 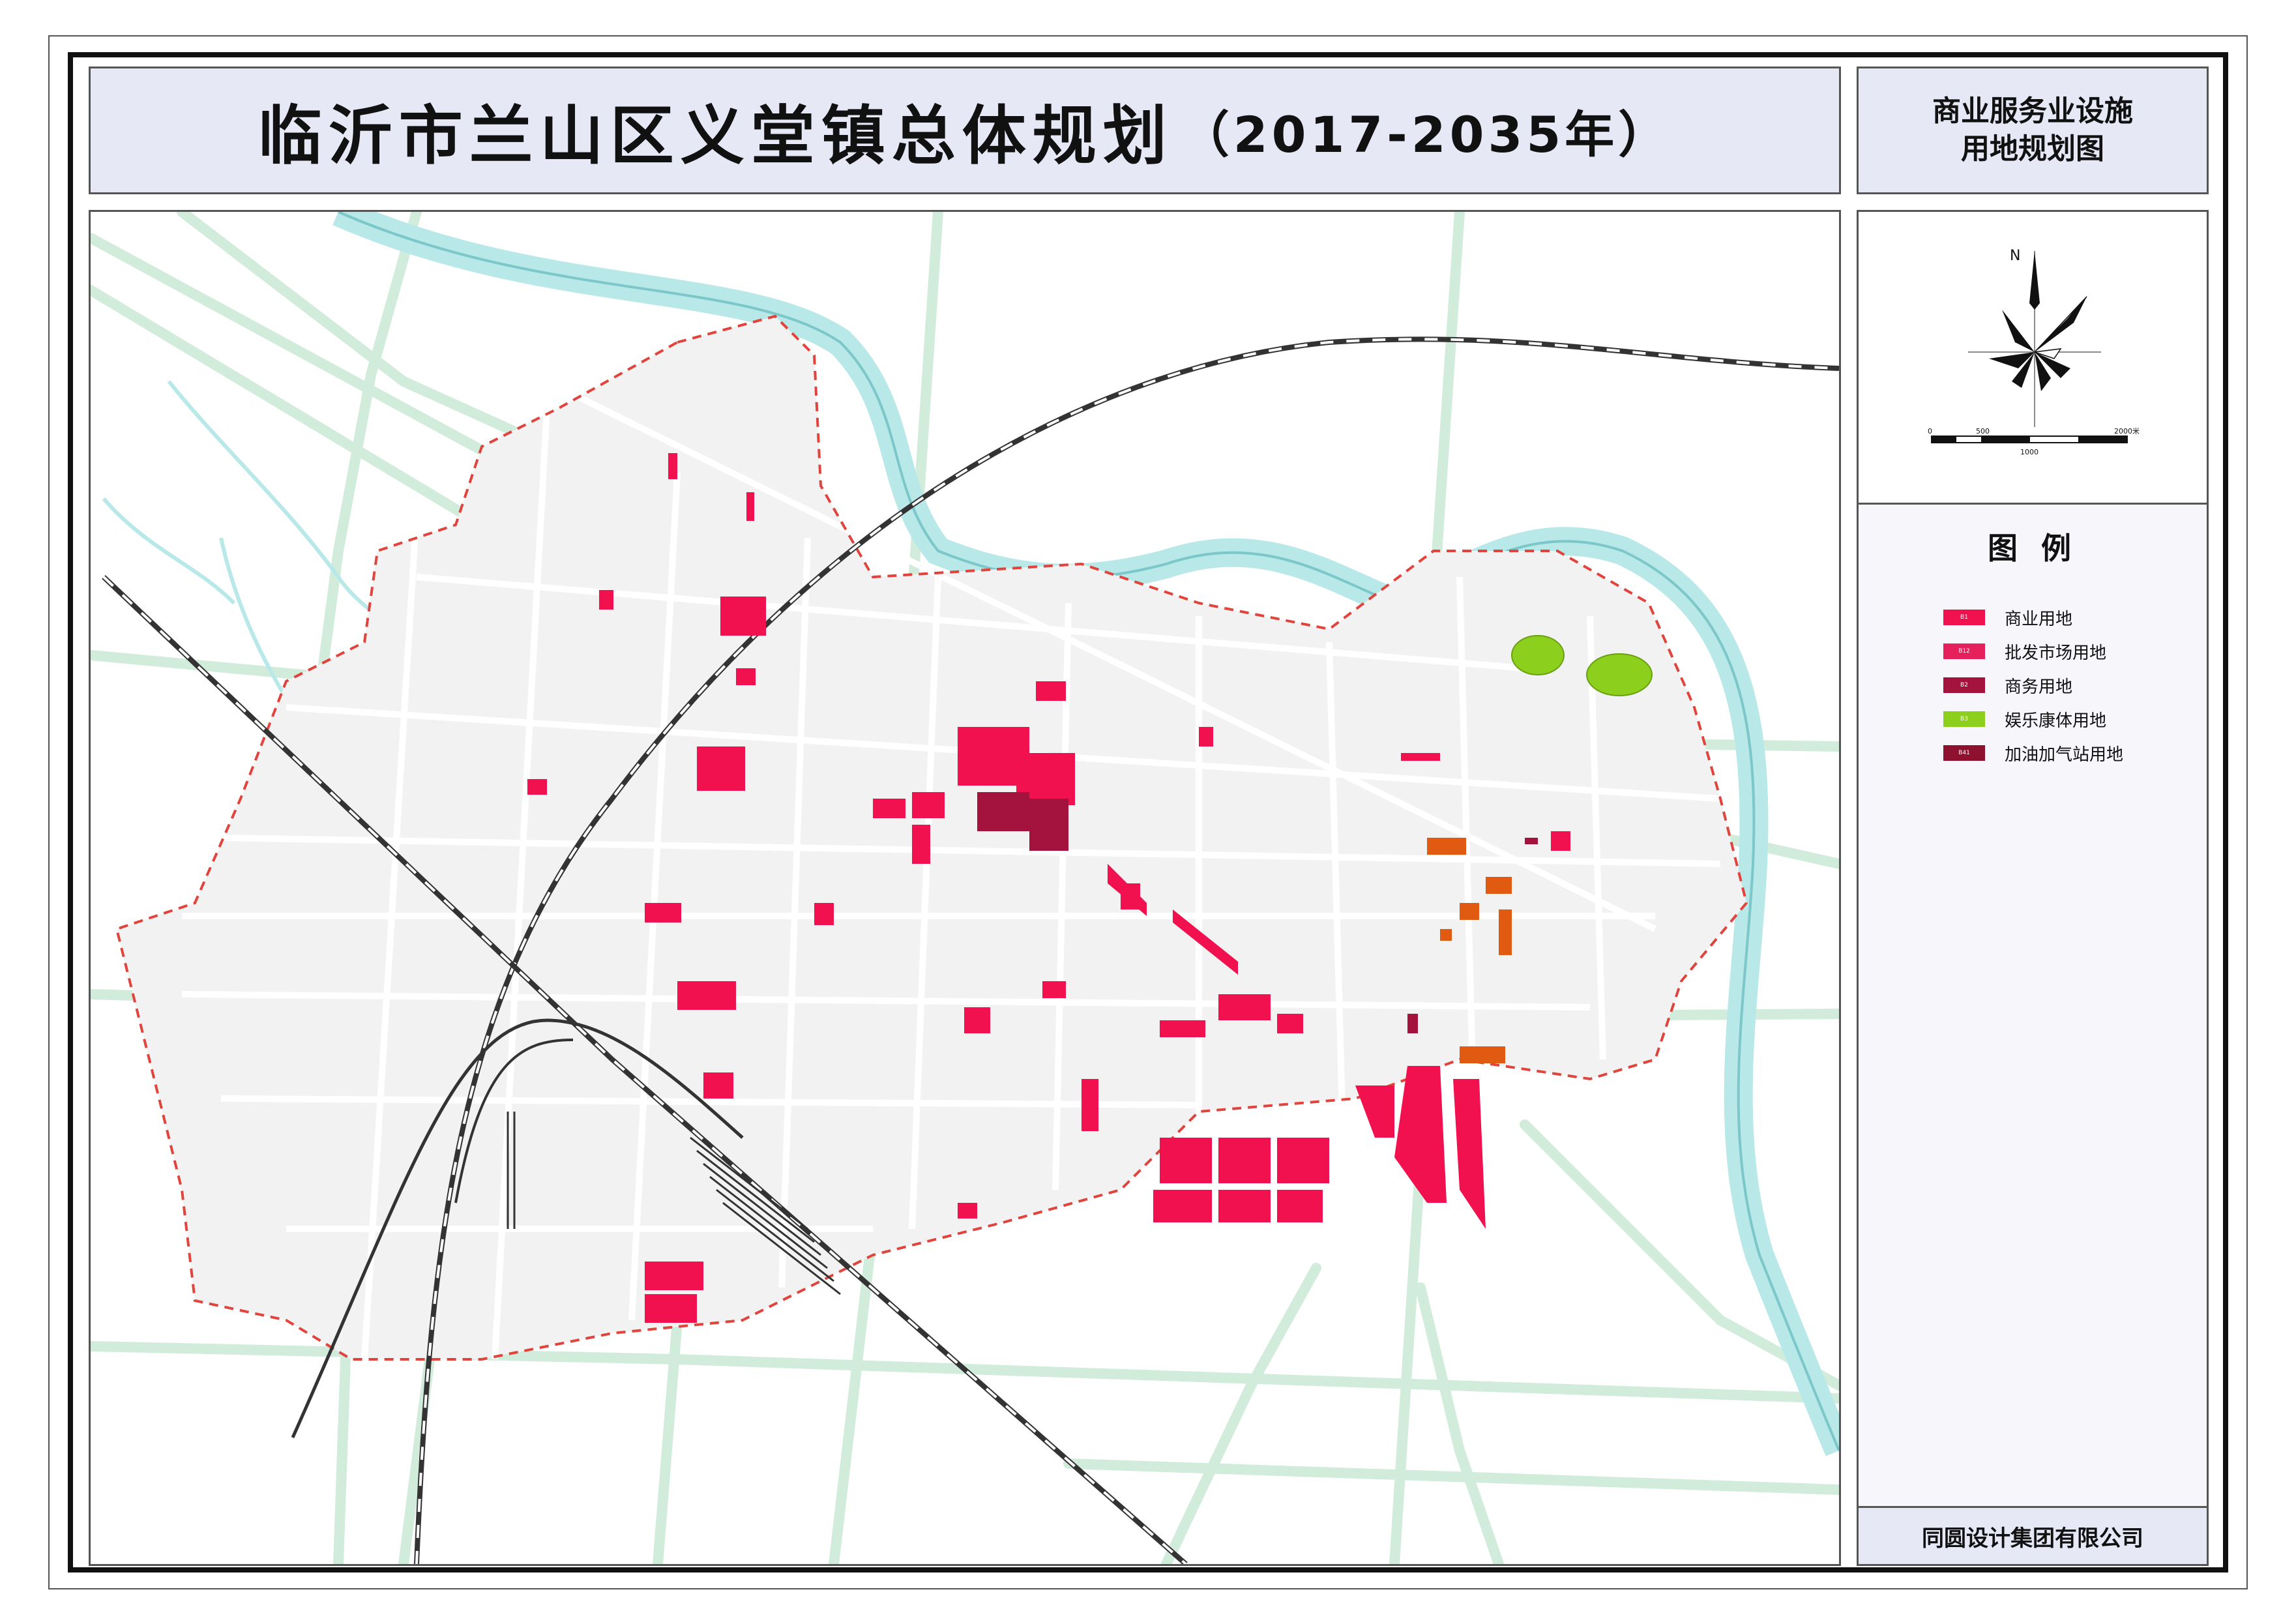 What do you see at coordinates (2039, 619) in the screenshot?
I see `legend-label-b1: 商业用地` at bounding box center [2039, 619].